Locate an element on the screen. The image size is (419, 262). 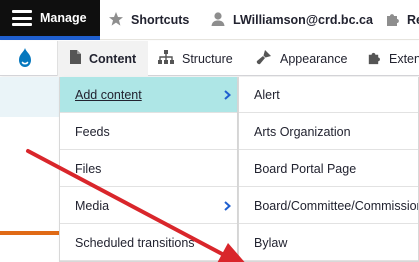
admin-tray: Content Structure Appearance Exten is located at coordinates (209, 58).